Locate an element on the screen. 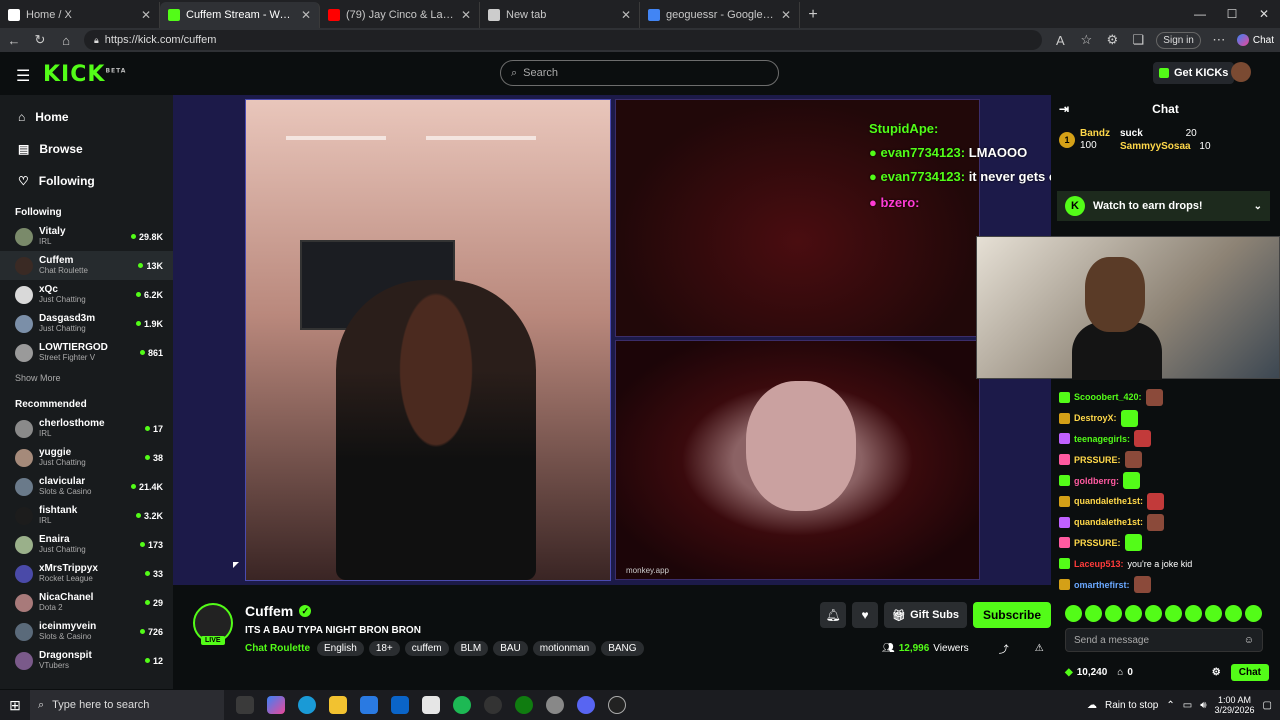 This screenshot has width=1280, height=720. stream-tag: English is located at coordinates (340, 648).